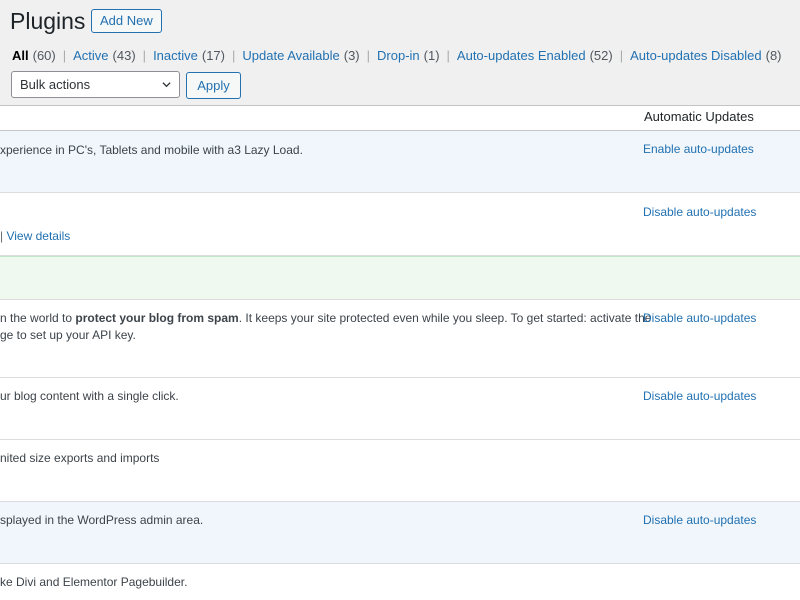 This screenshot has height=600, width=800. What do you see at coordinates (38, 236) in the screenshot?
I see `view-details-link: View details` at bounding box center [38, 236].